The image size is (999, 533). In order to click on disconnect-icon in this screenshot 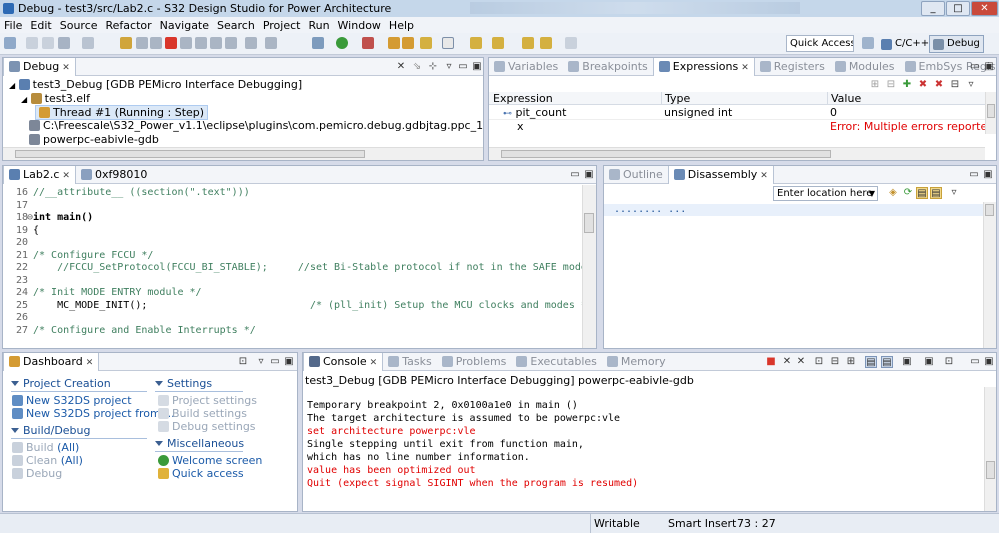, I will do `click(186, 43)`.